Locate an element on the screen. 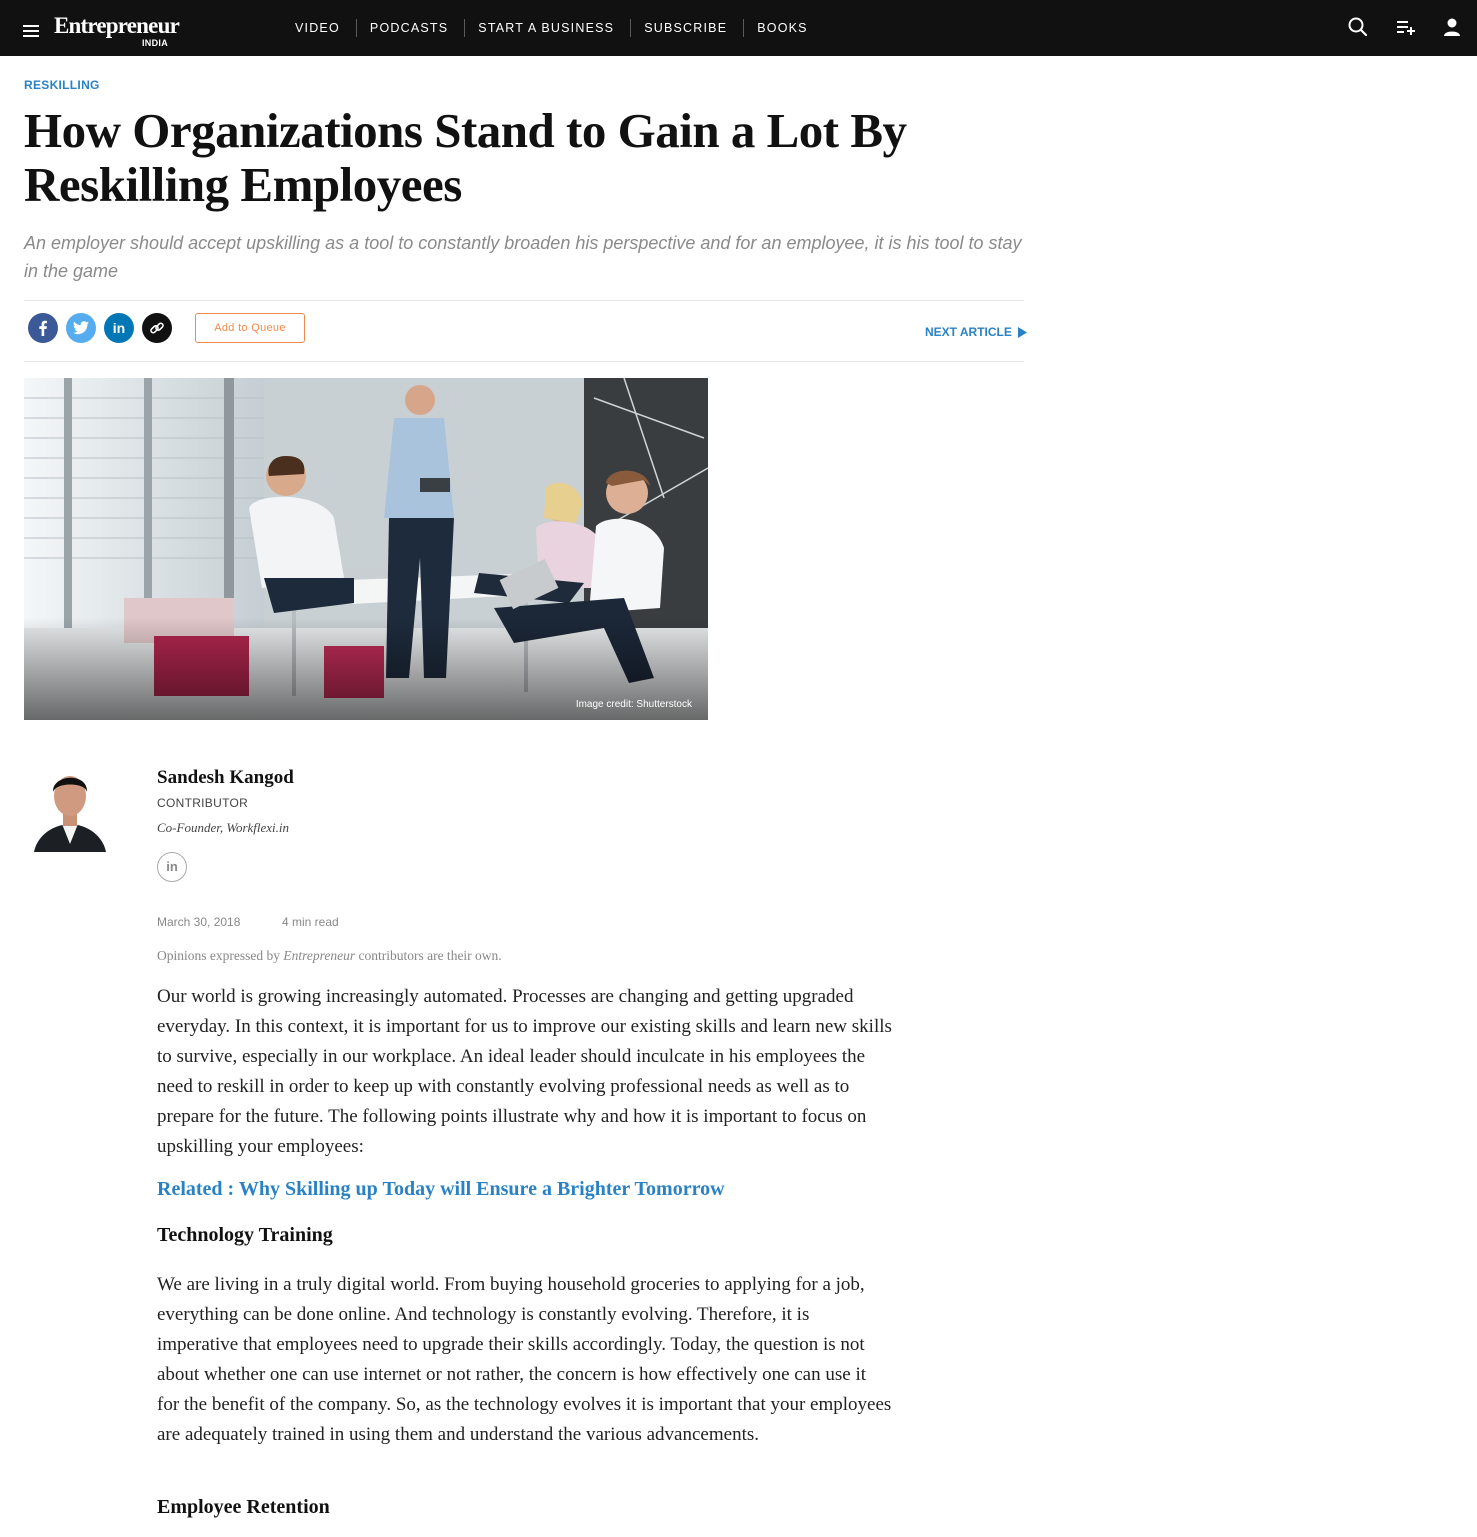 The height and width of the screenshot is (1537, 1477). author-role: CONTRIBUTOR is located at coordinates (203, 803).